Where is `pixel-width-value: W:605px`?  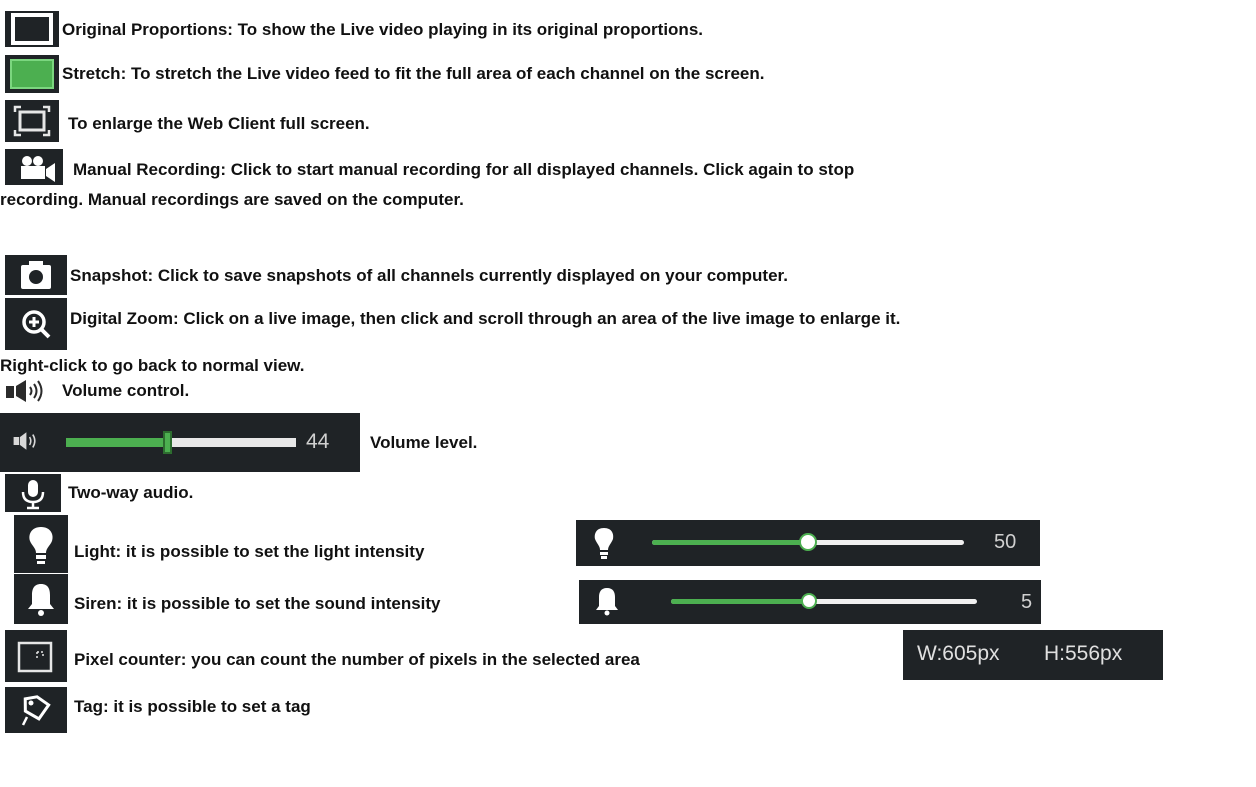
pixel-width-value: W:605px is located at coordinates (958, 653).